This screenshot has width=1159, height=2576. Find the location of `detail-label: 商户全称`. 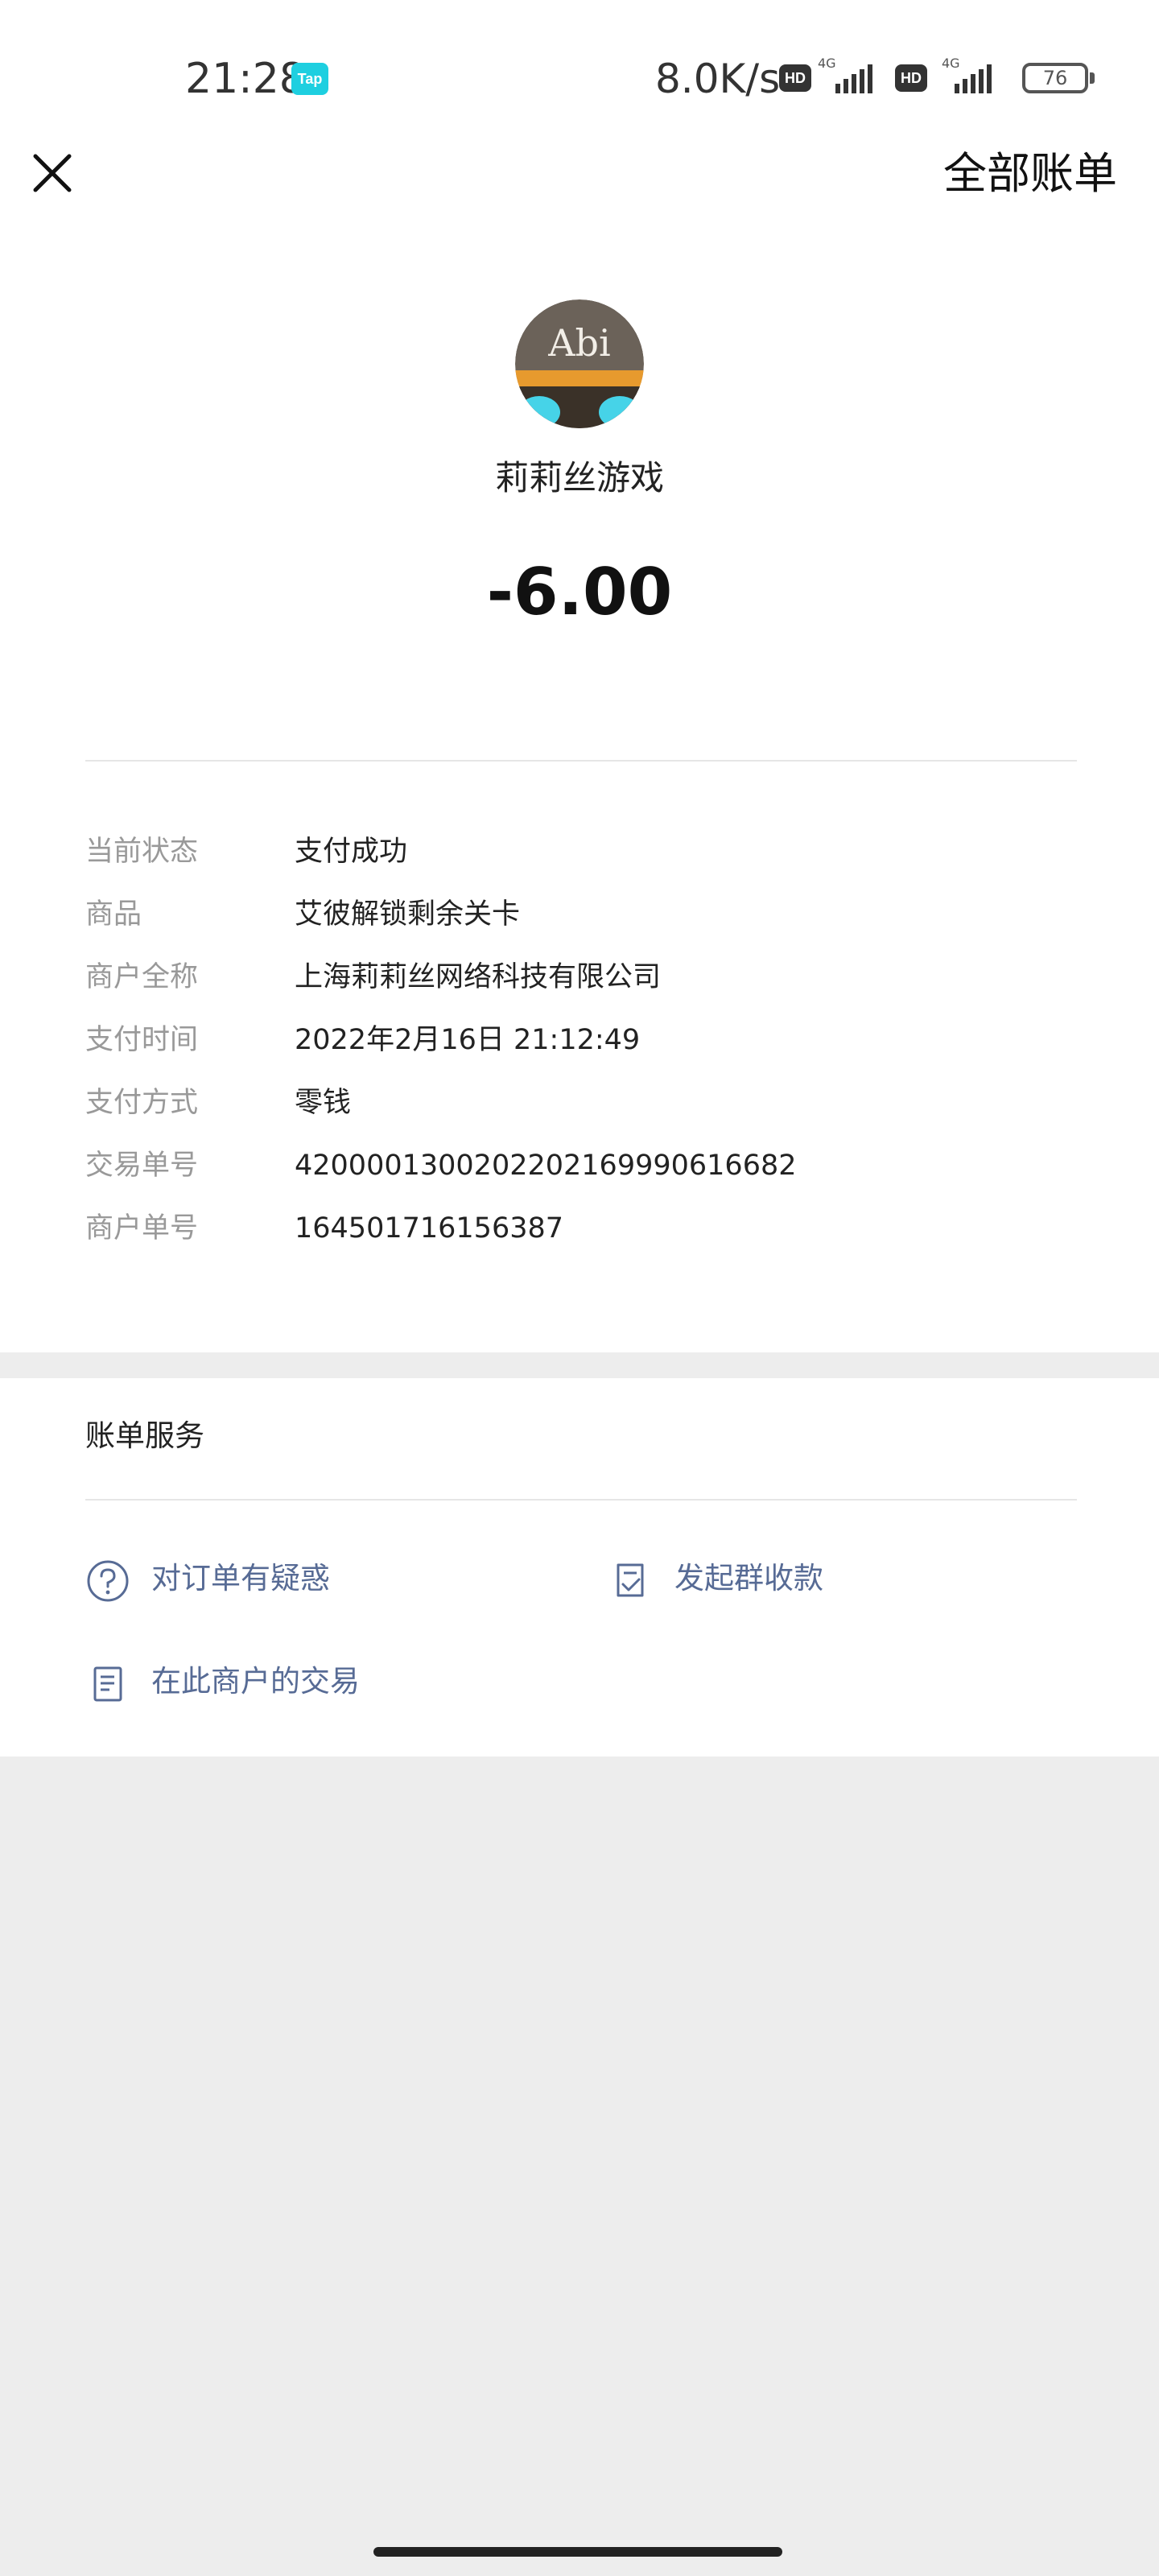

detail-label: 商户全称 is located at coordinates (142, 977).